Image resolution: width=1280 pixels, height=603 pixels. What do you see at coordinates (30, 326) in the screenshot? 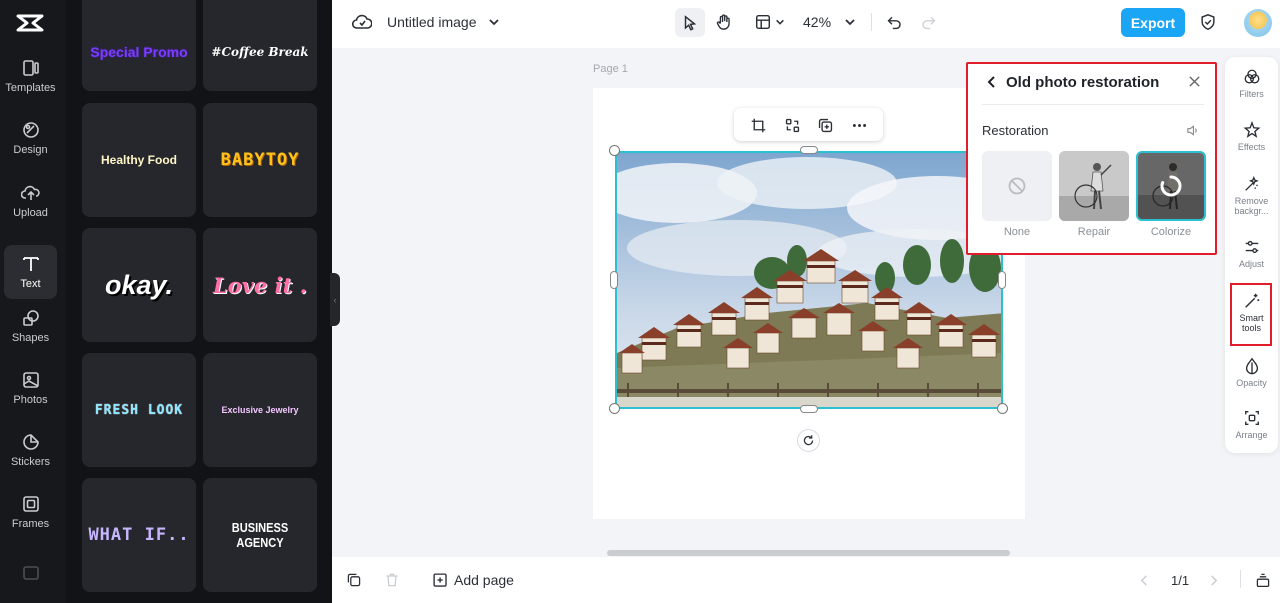
I see `sidebar-item-shapes: Shapes` at bounding box center [30, 326].